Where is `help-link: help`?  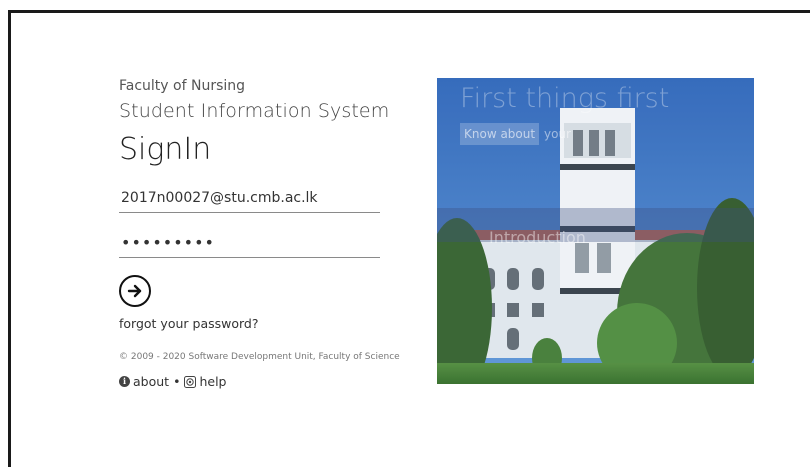 help-link: help is located at coordinates (205, 381).